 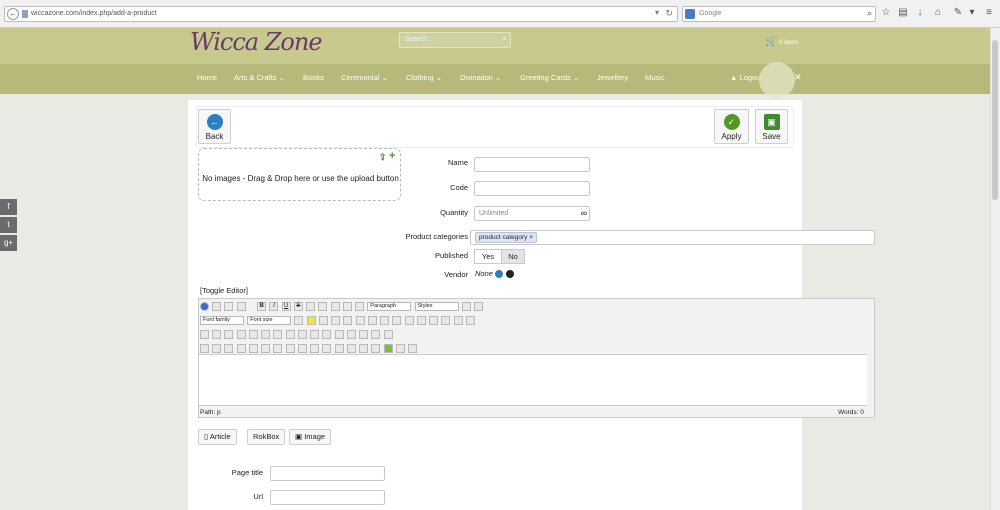 I want to click on subscript-icon, so click(x=434, y=320).